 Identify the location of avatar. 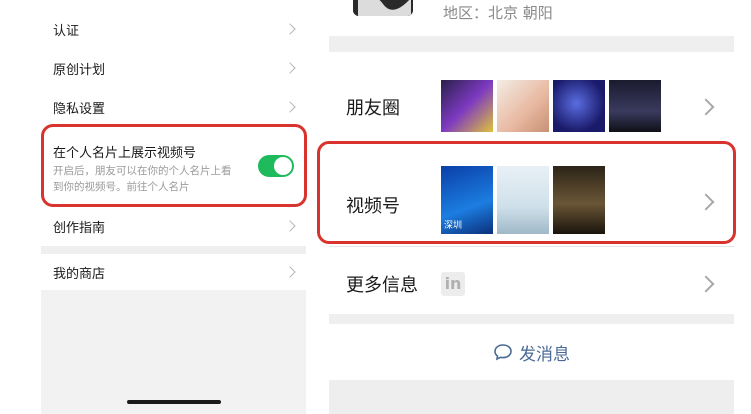
(383, 8).